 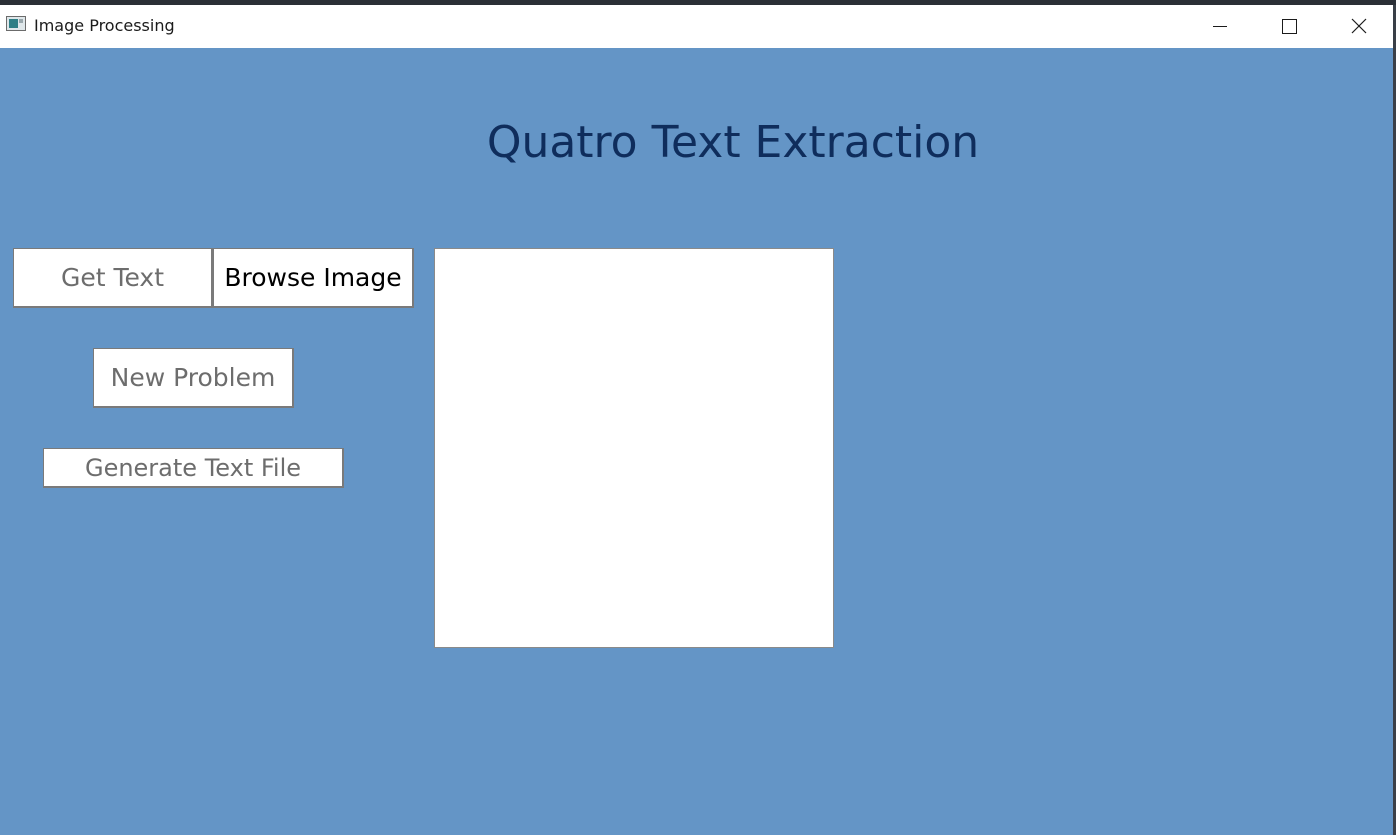 What do you see at coordinates (696, 26) in the screenshot?
I see `title-bar: Image Processing` at bounding box center [696, 26].